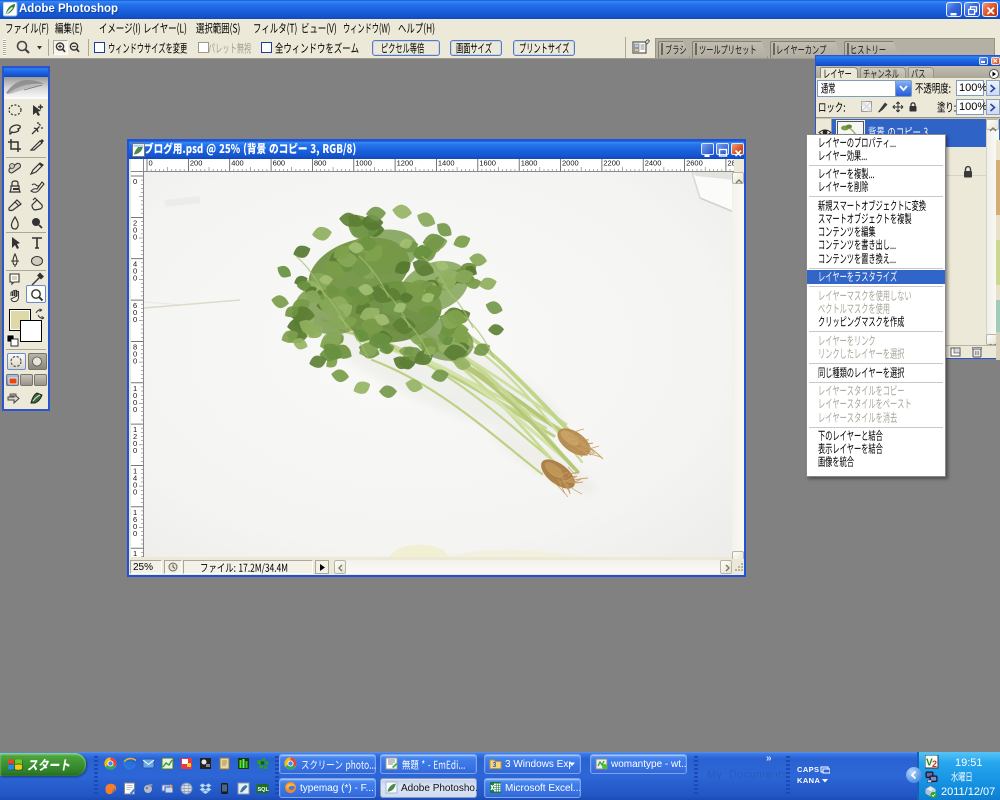  I want to click on svg-text: 2400, so click(653, 163).